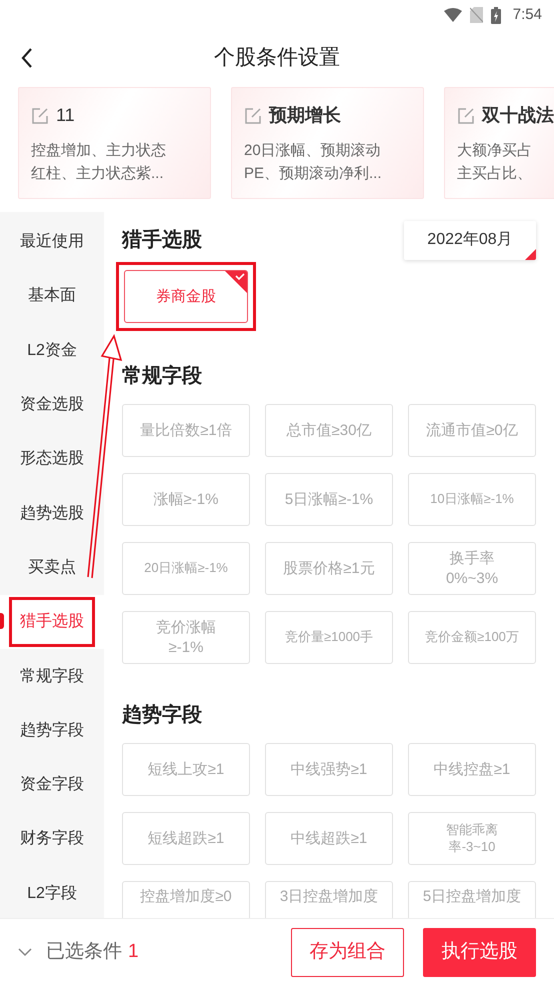  I want to click on condition-chip: 换手率 0%~3%, so click(472, 568).